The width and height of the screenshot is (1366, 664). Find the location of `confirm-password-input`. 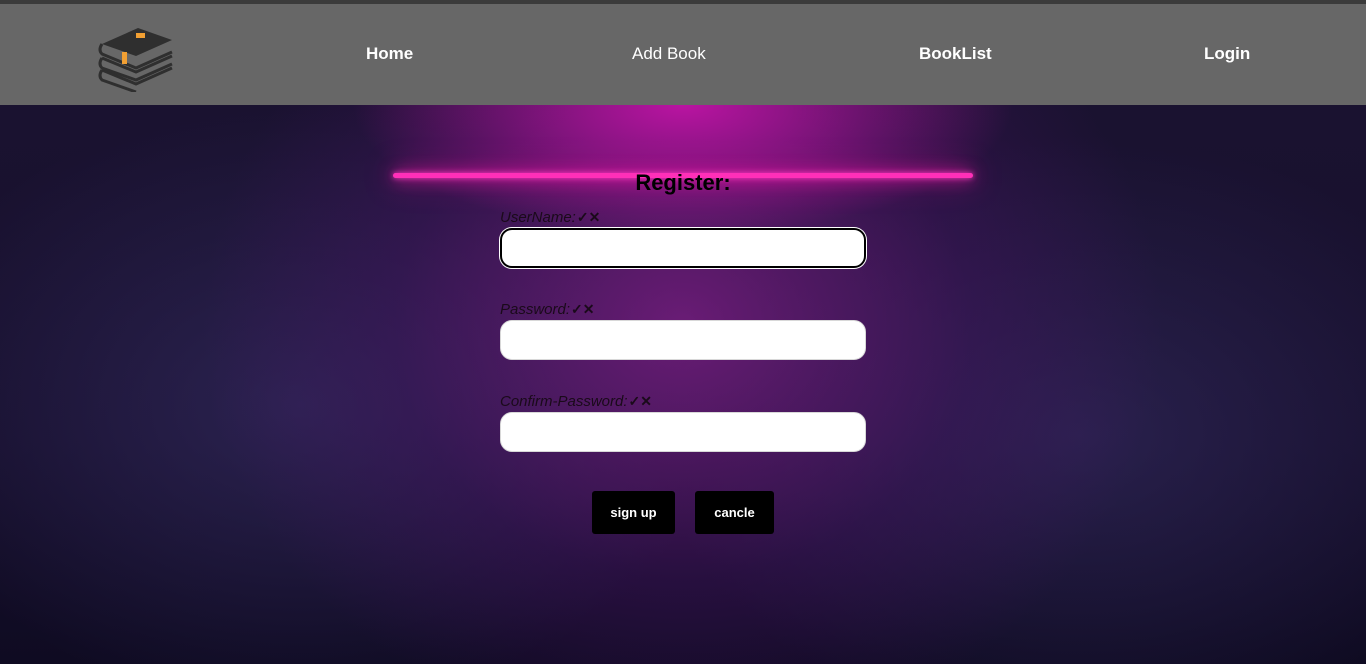

confirm-password-input is located at coordinates (683, 432).